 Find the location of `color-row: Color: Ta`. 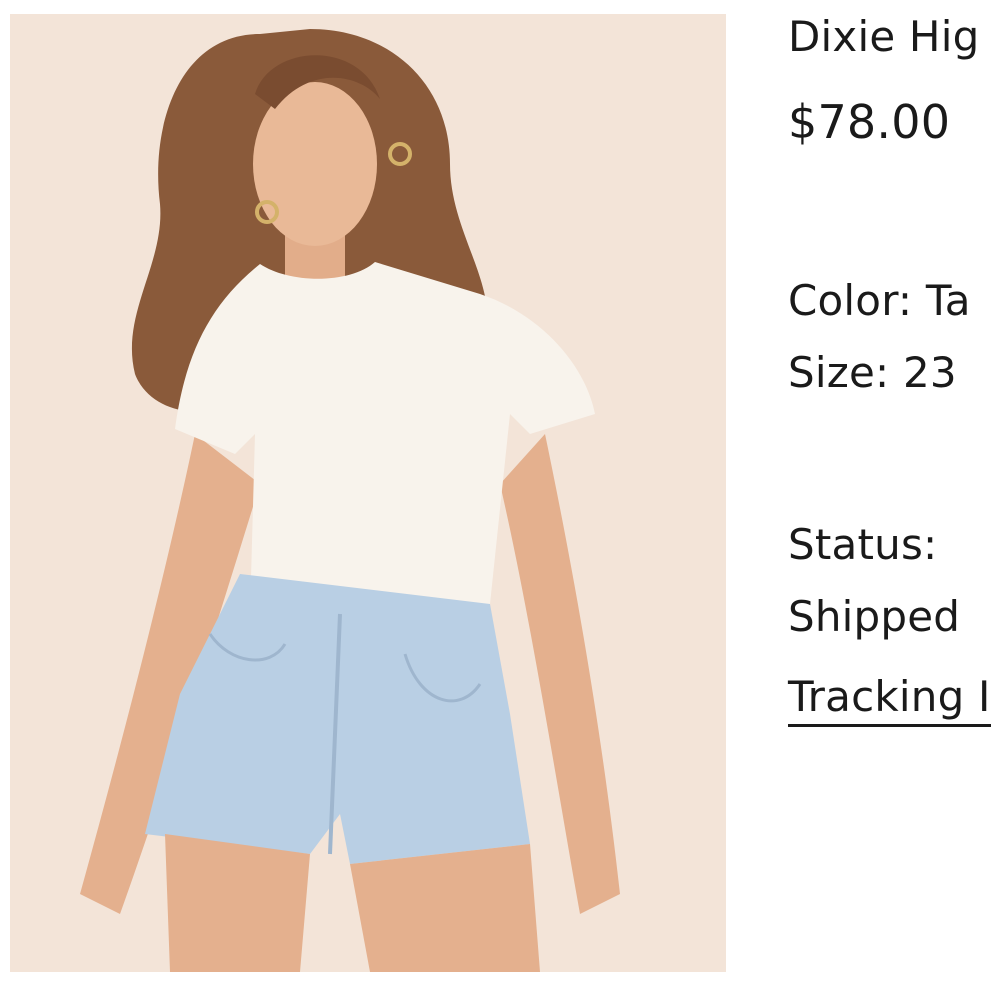

color-row: Color: Ta is located at coordinates (879, 301).